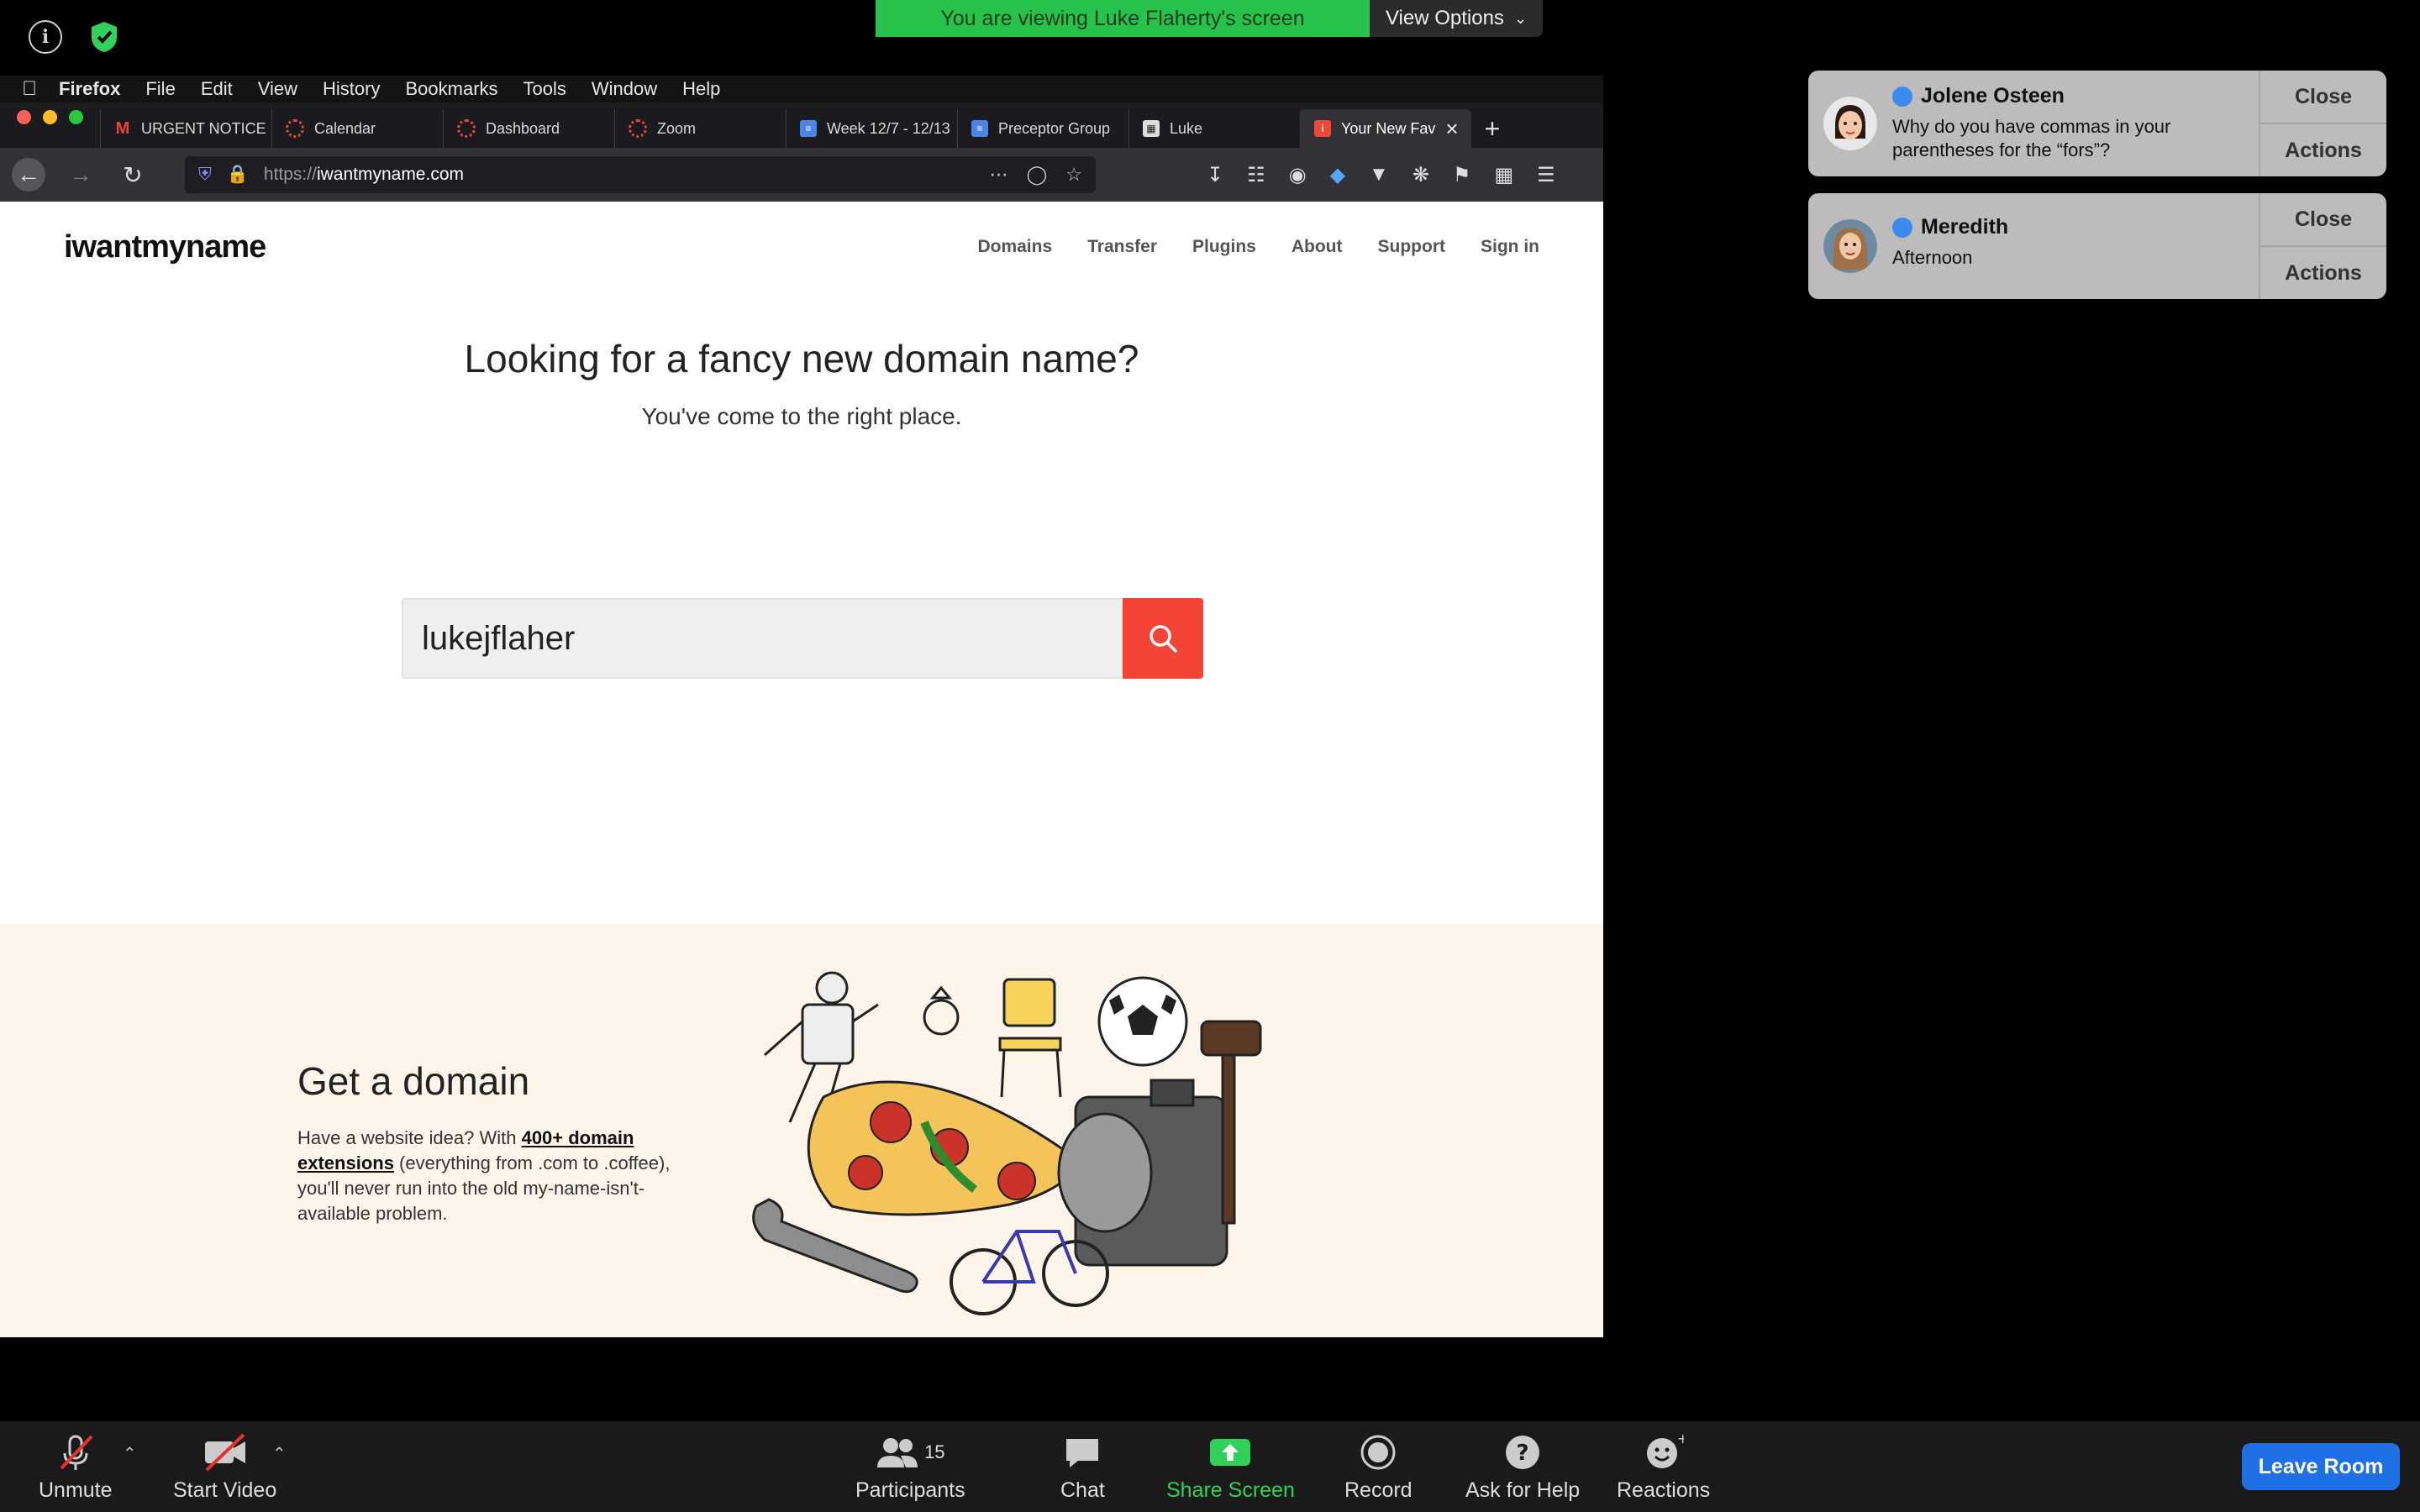 The image size is (2420, 1512). I want to click on menu-history: History, so click(352, 89).